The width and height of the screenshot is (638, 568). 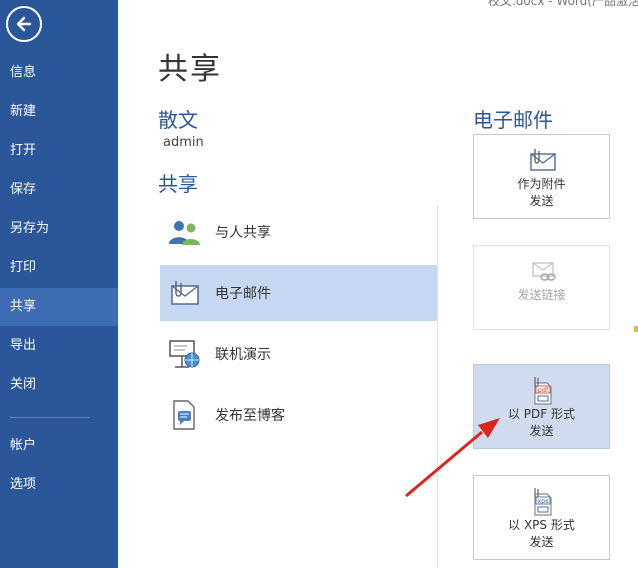 What do you see at coordinates (541, 176) in the screenshot?
I see `send-as-attachment-button: 作为附件 发送` at bounding box center [541, 176].